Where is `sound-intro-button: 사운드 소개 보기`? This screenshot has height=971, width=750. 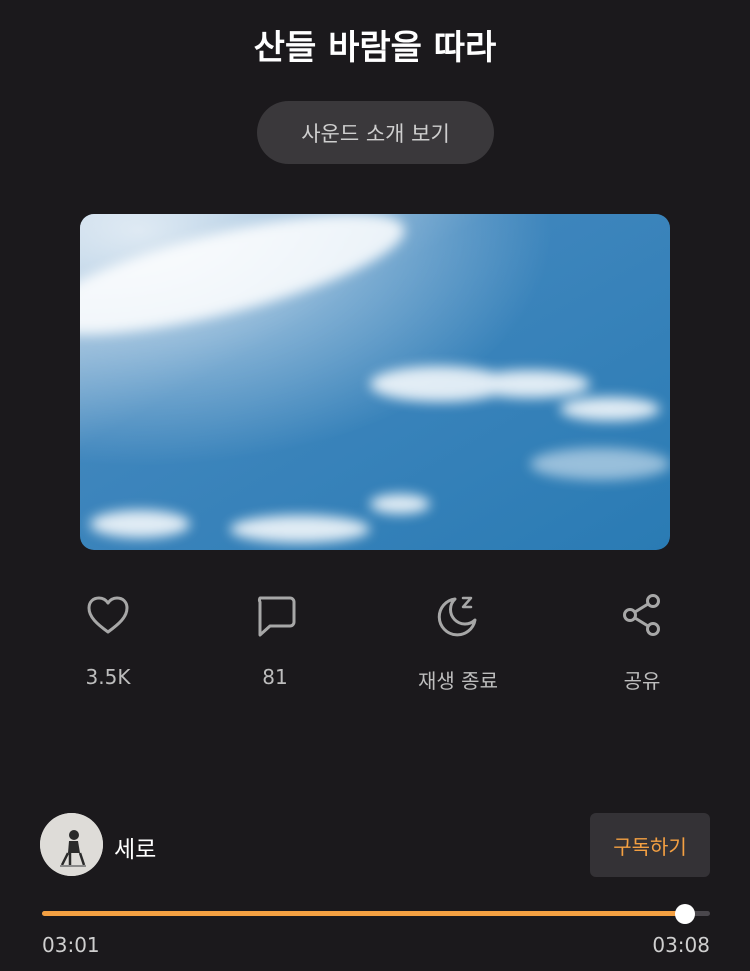 sound-intro-button: 사운드 소개 보기 is located at coordinates (375, 132).